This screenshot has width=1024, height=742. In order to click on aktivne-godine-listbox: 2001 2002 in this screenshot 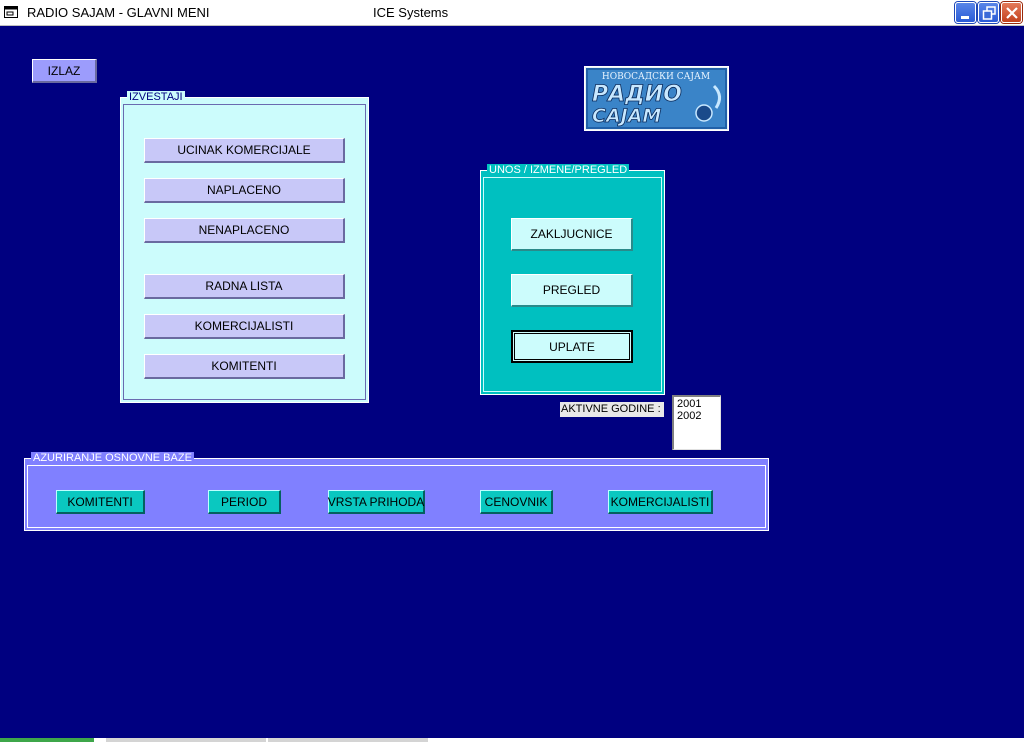, I will do `click(696, 422)`.